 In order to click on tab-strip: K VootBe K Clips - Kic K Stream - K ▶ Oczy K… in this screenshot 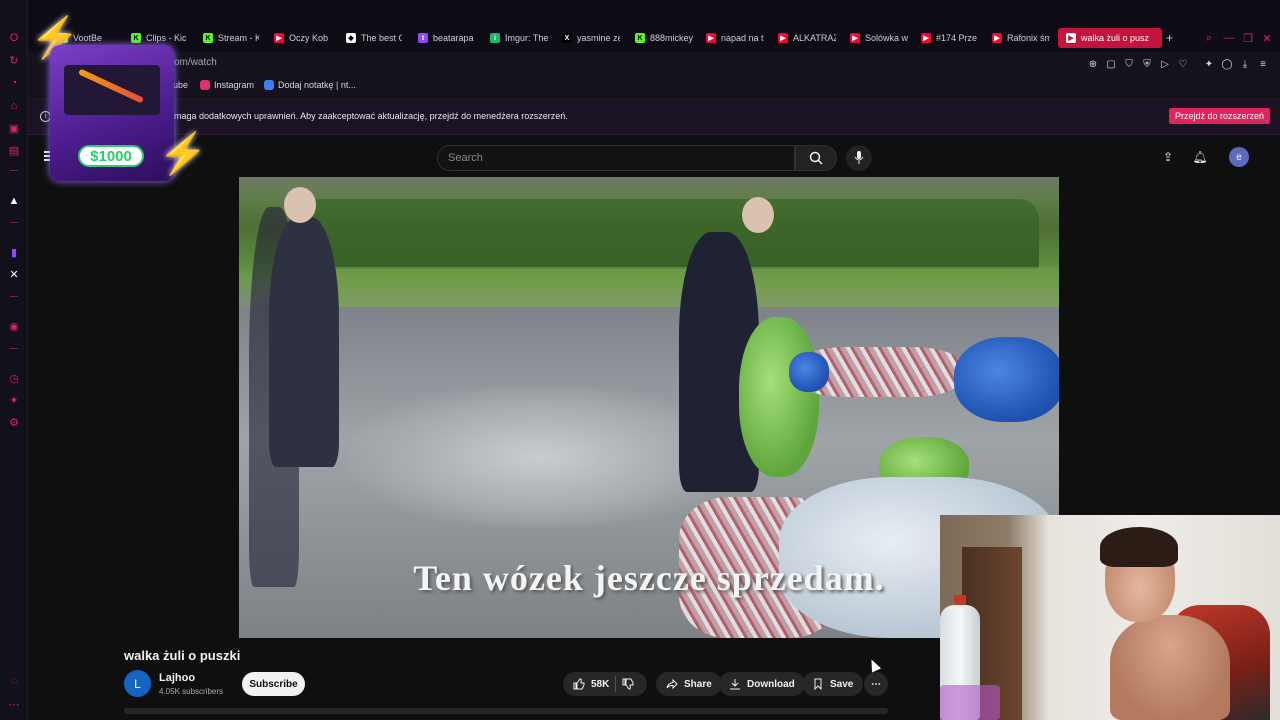, I will do `click(654, 26)`.